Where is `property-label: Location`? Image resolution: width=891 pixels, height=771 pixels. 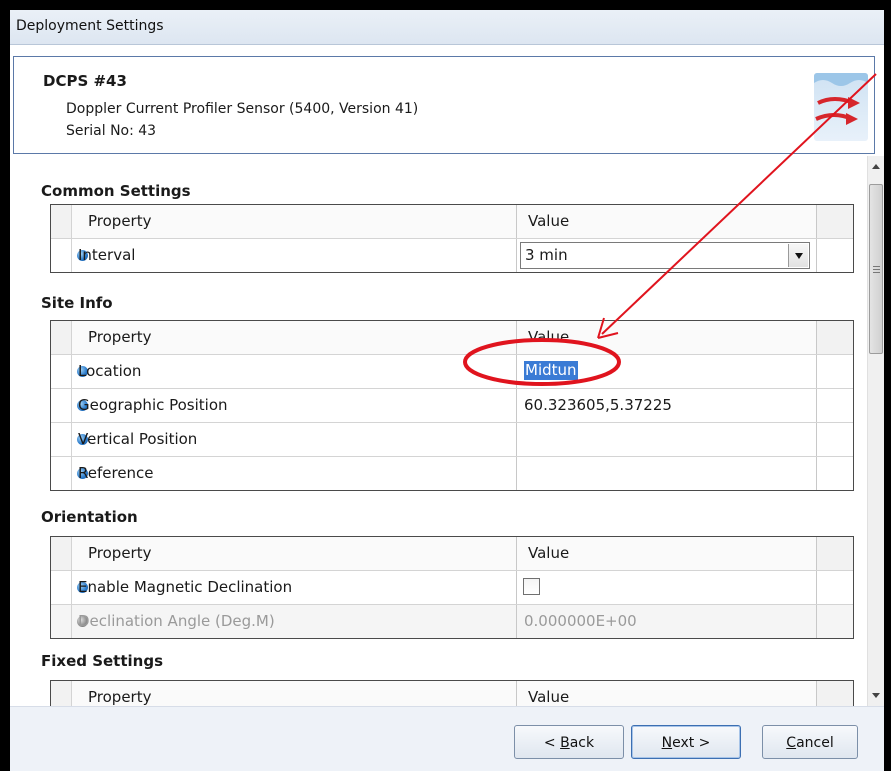 property-label: Location is located at coordinates (110, 371).